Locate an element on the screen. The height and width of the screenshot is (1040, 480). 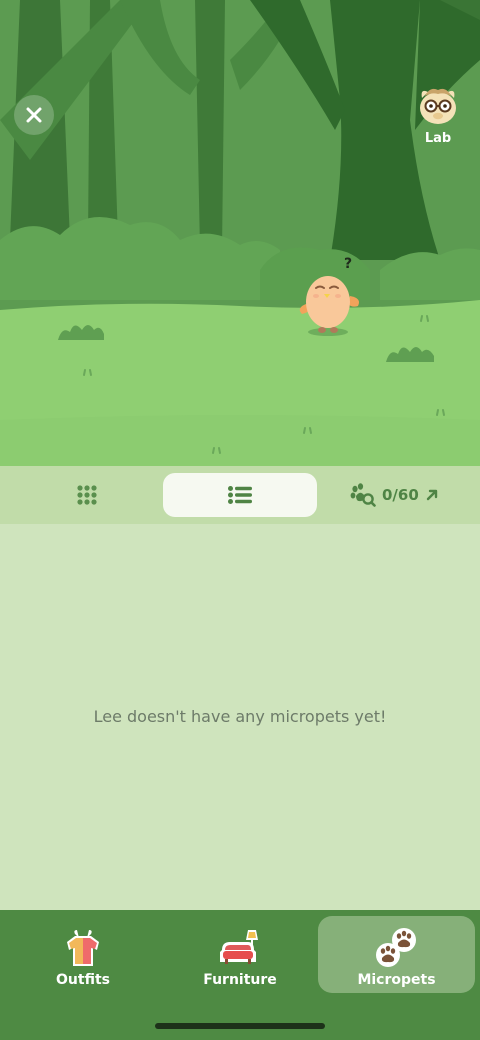
home-indicator is located at coordinates (240, 1026).